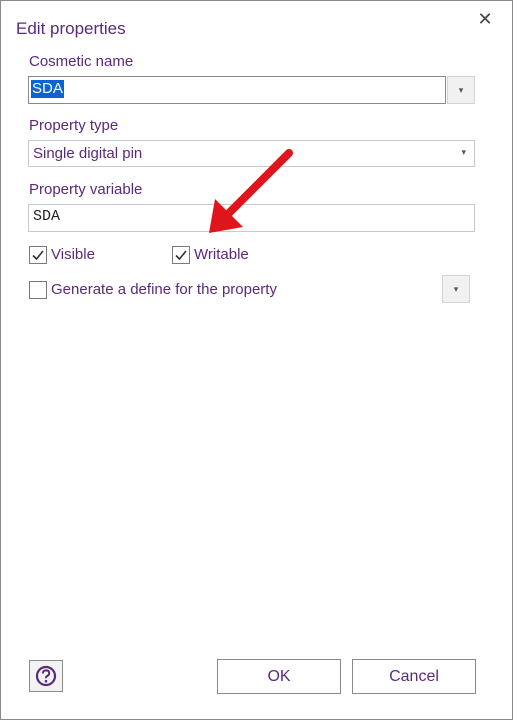 The image size is (513, 720). Describe the element at coordinates (279, 676) in the screenshot. I see `ok-button: OK` at that location.